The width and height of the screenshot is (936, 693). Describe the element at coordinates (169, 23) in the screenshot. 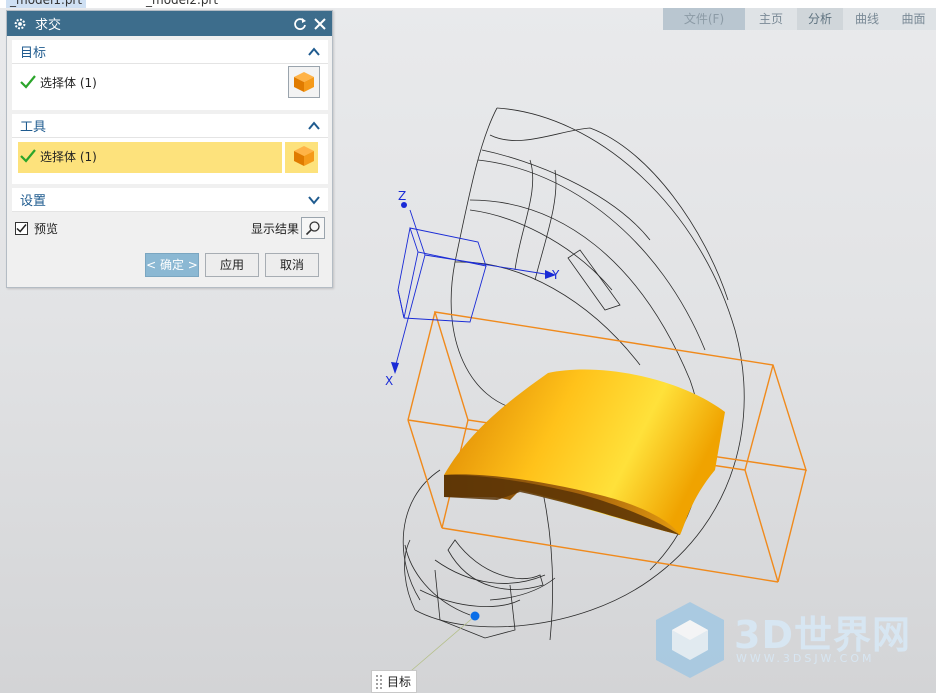

I see `dialog-titlebar: 求交` at that location.